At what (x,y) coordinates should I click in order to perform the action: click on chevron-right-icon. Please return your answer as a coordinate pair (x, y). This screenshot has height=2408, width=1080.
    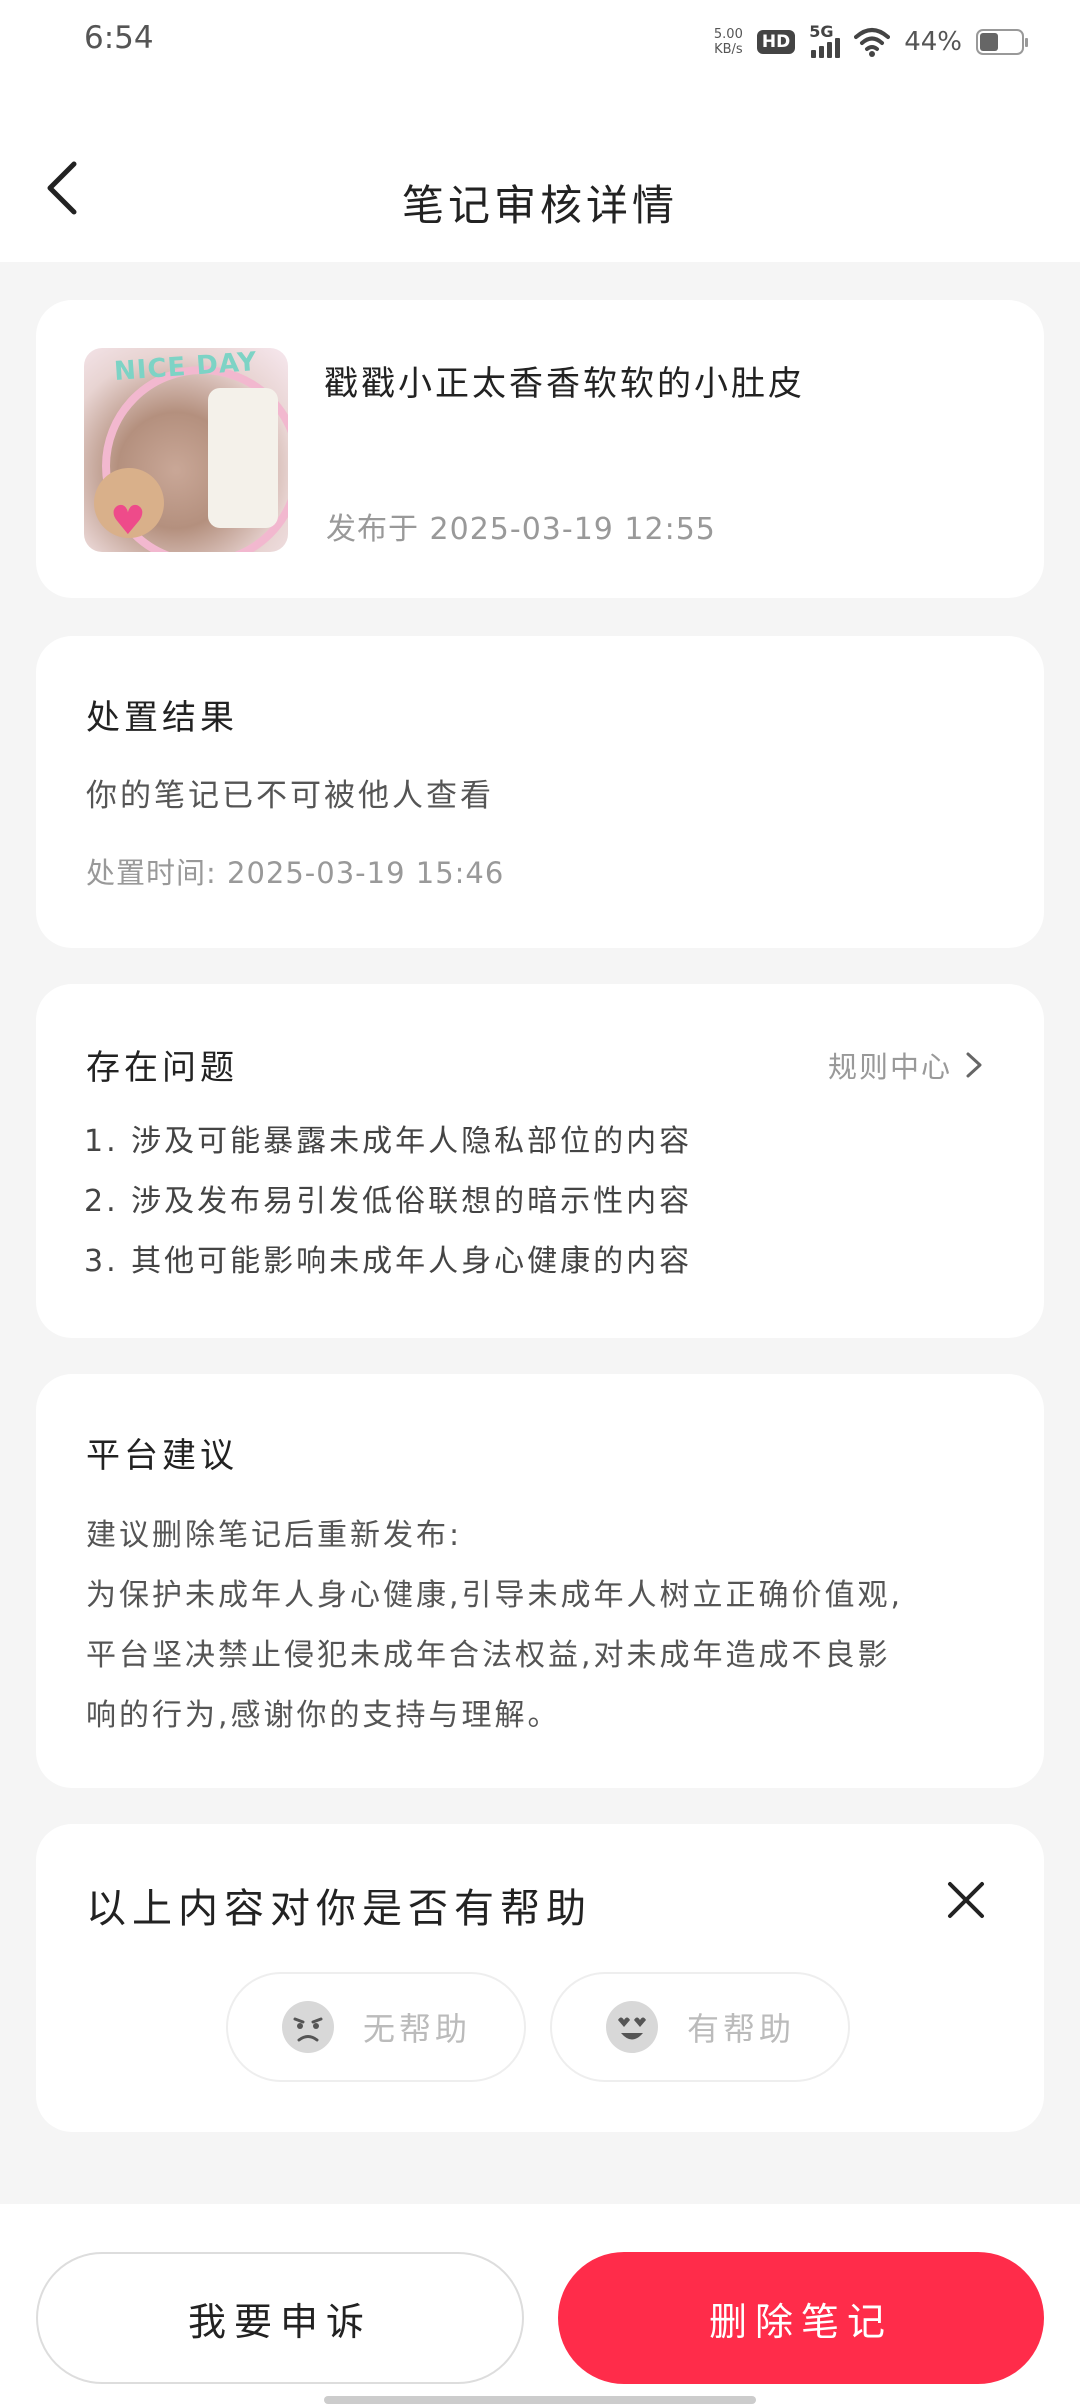
    Looking at the image, I should click on (974, 1065).